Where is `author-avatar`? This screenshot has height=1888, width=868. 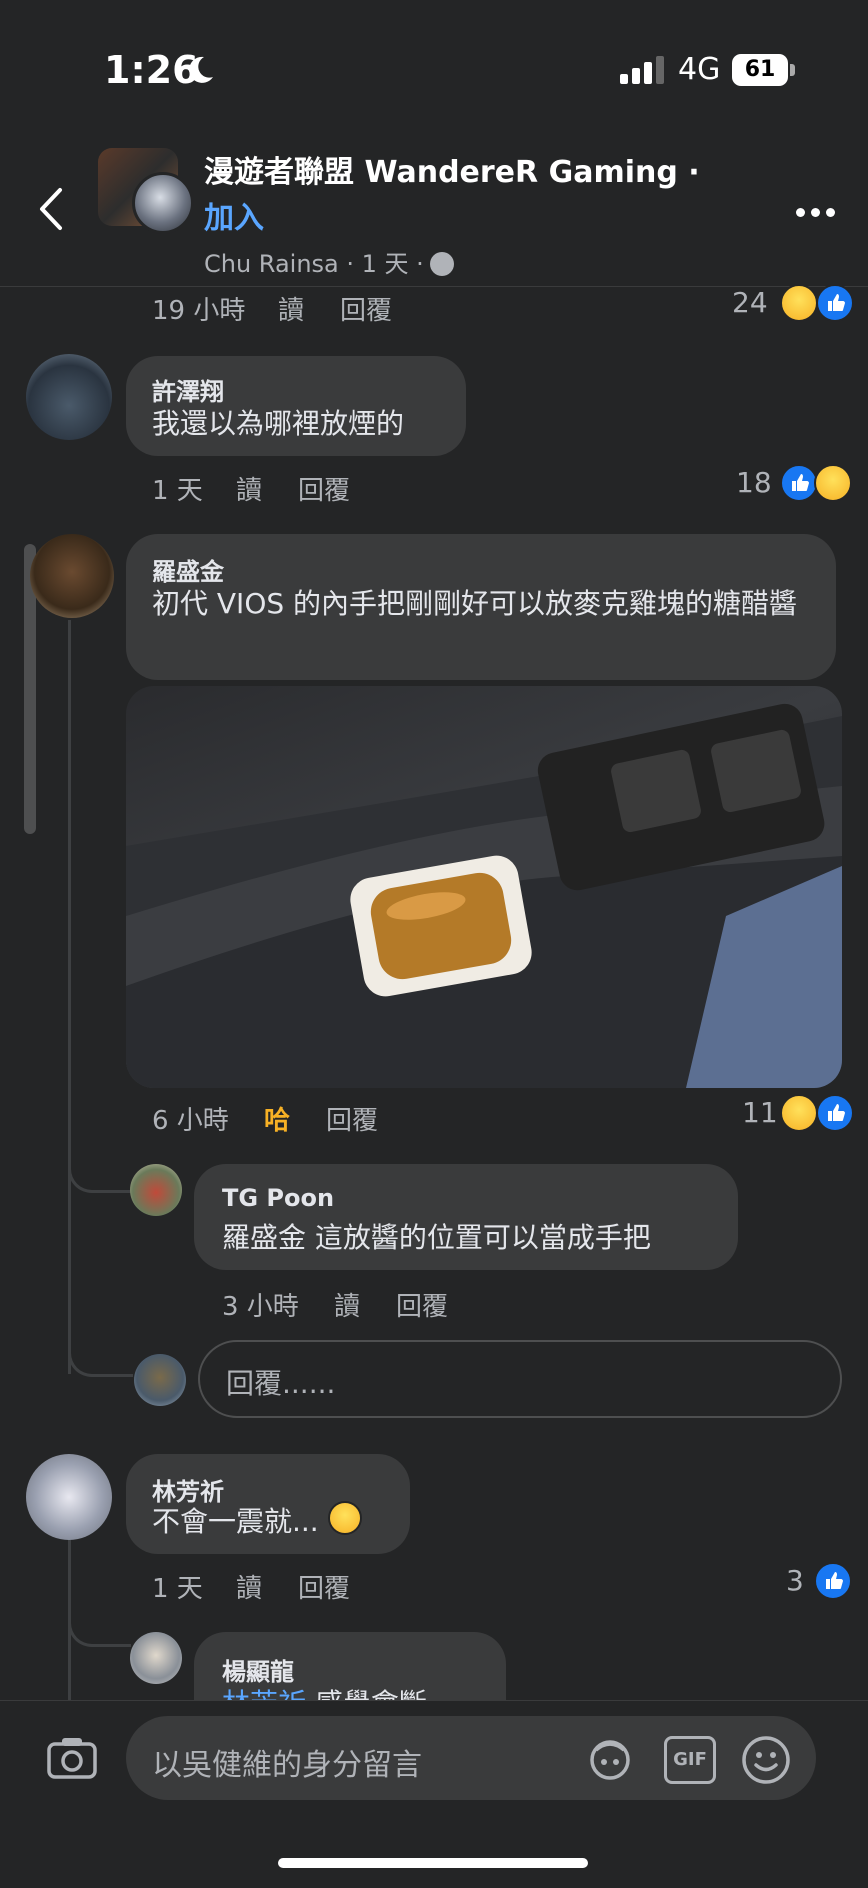 author-avatar is located at coordinates (163, 203).